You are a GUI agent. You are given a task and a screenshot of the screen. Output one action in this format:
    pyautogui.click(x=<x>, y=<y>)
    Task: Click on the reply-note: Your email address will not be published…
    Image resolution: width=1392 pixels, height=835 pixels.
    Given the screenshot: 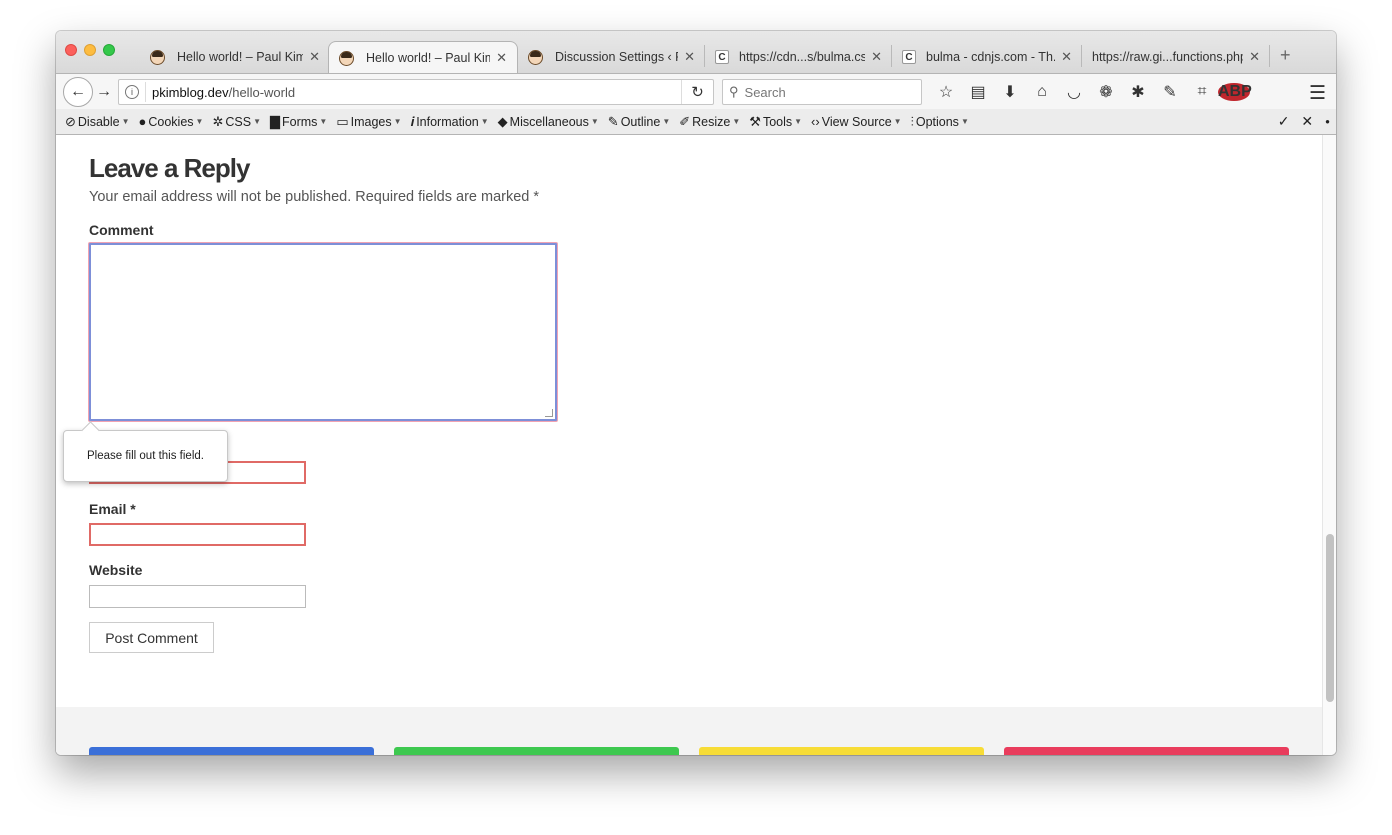 What is the action you would take?
    pyautogui.click(x=314, y=197)
    